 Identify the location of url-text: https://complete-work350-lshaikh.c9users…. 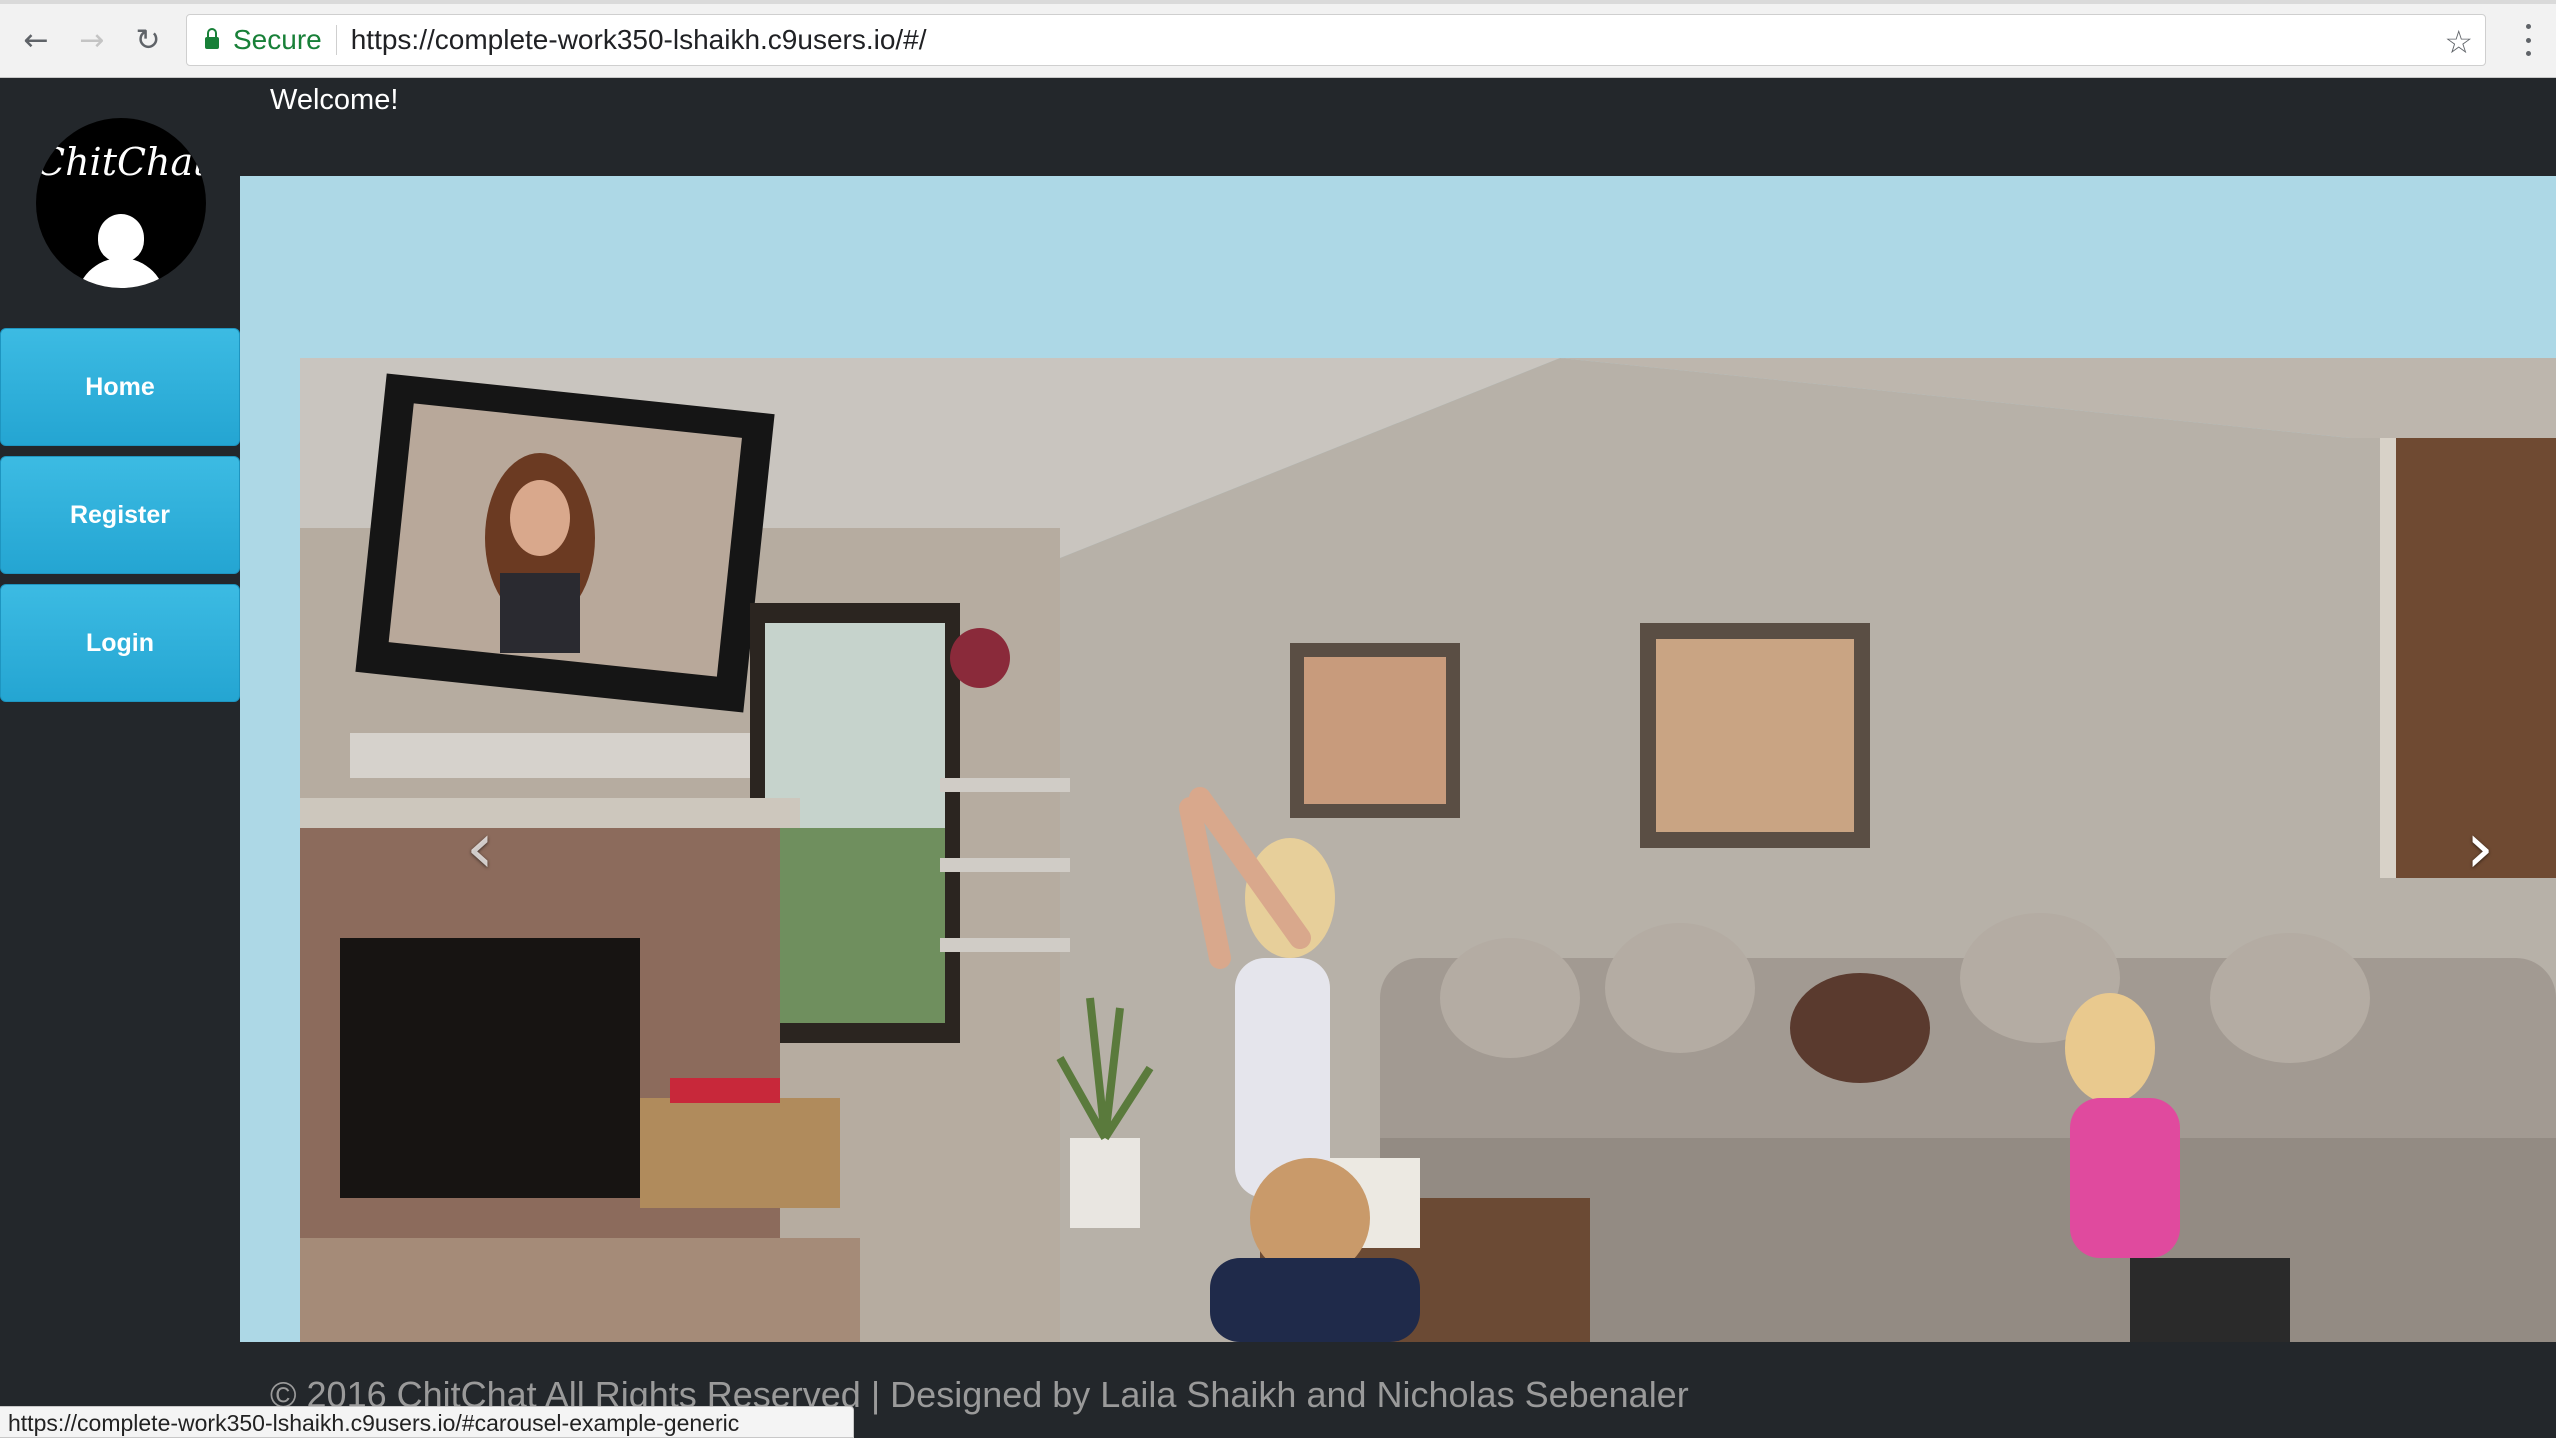
(639, 40).